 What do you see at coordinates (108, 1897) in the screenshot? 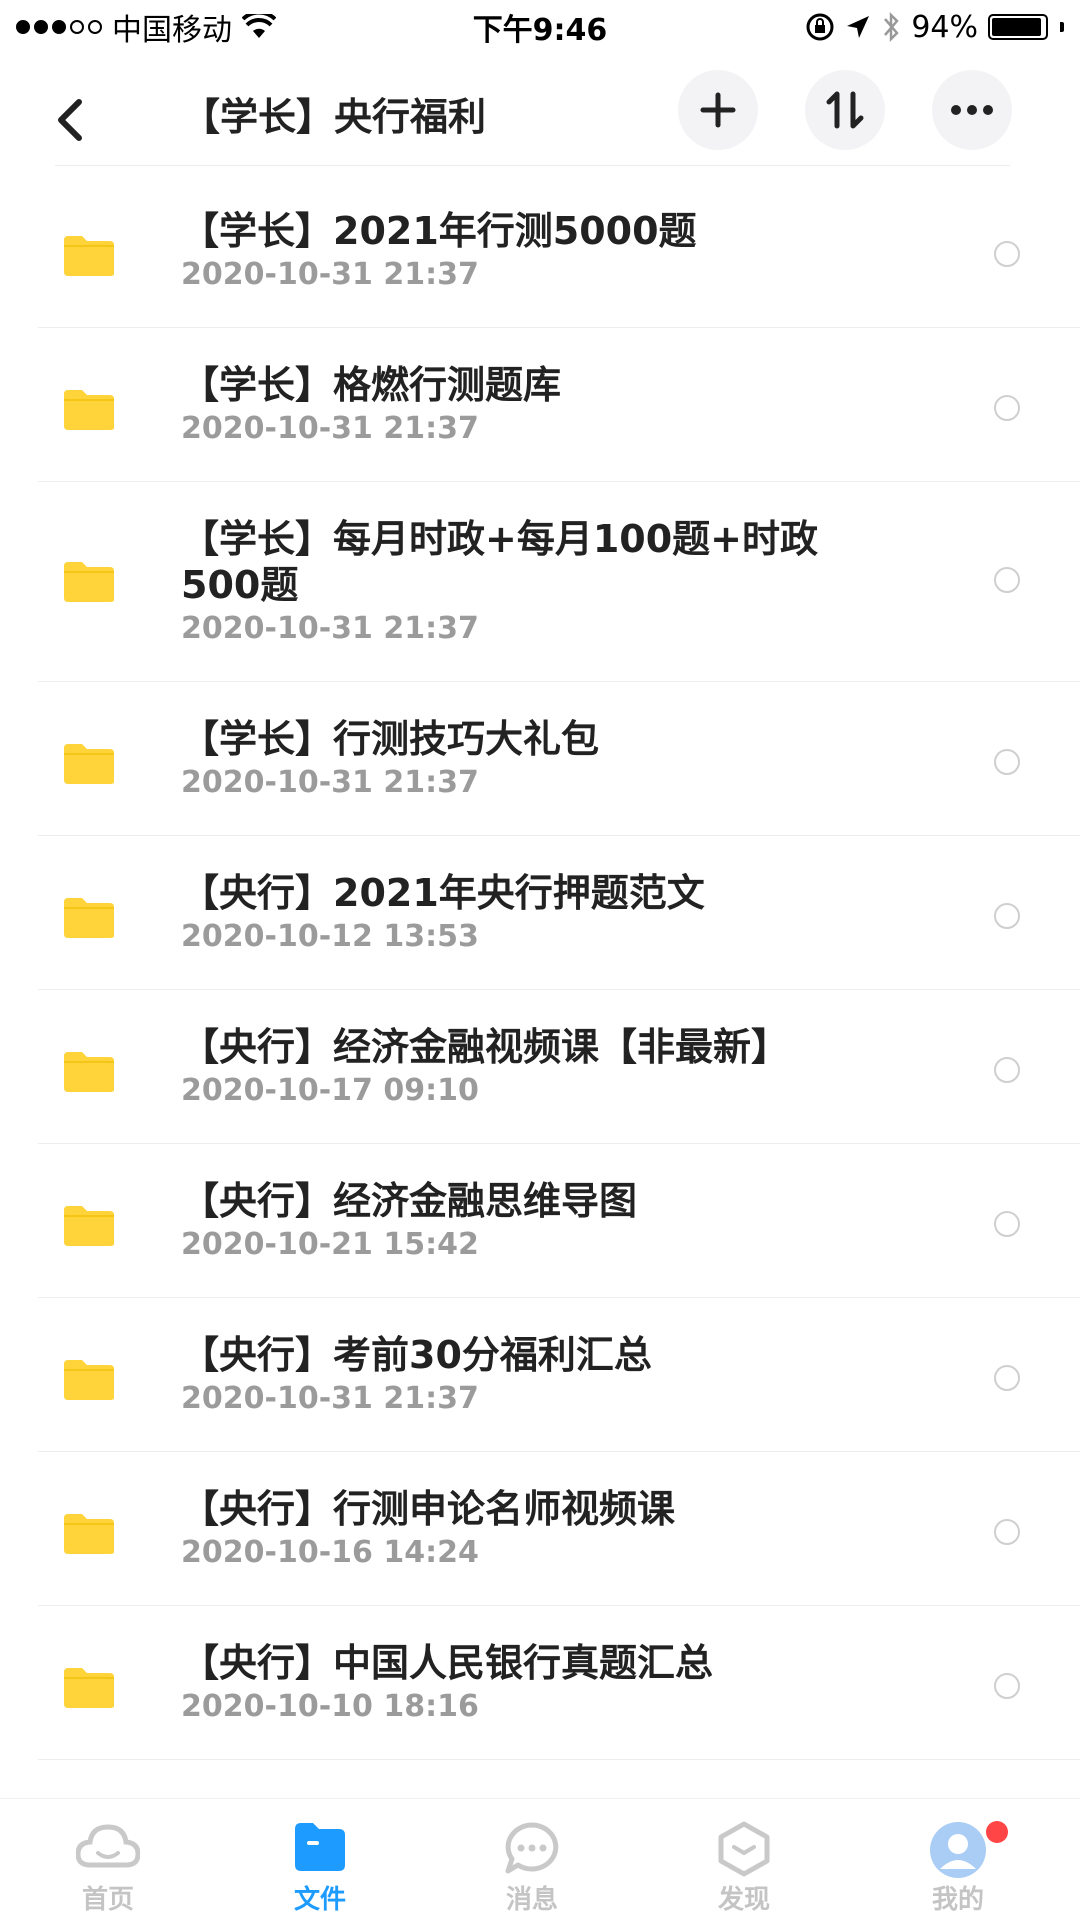
I see `tab-label: 首页` at bounding box center [108, 1897].